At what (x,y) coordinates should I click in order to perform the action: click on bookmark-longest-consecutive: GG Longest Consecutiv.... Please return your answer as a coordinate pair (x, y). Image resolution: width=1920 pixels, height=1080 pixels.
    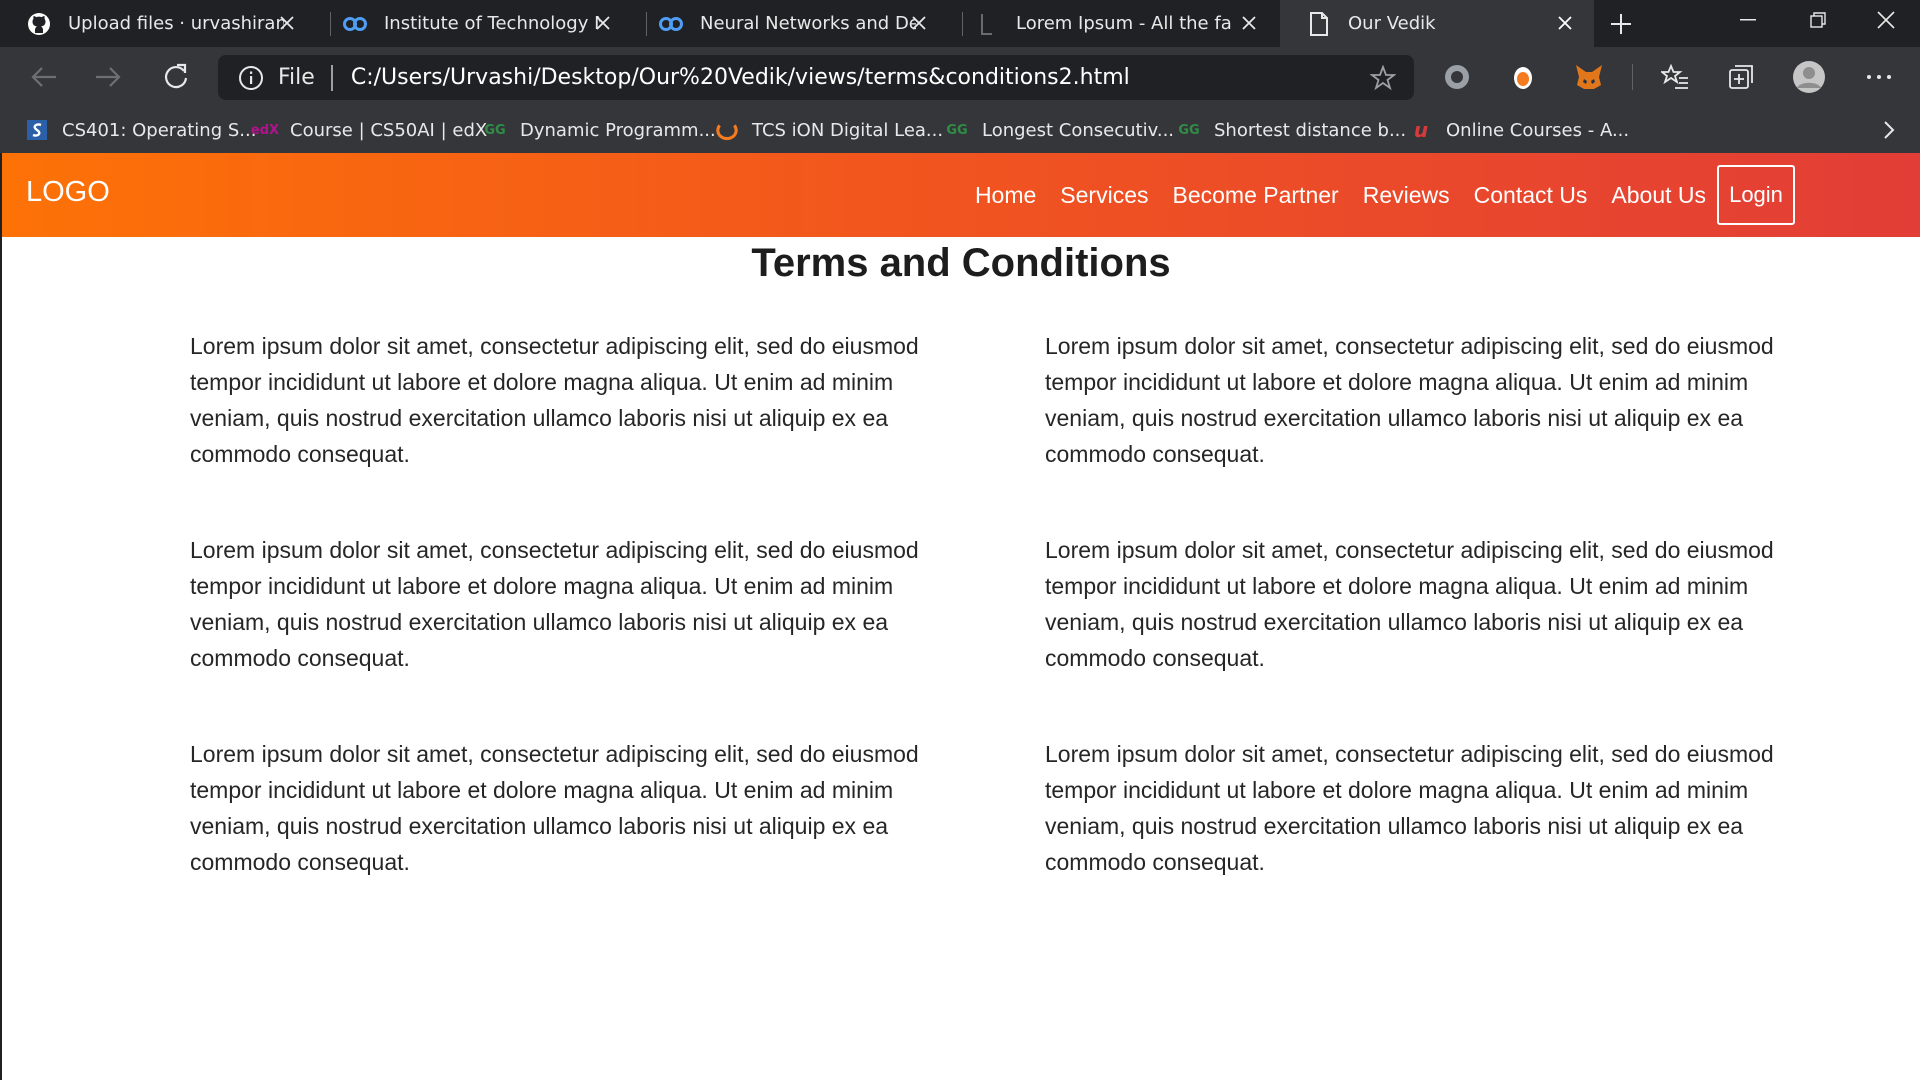
    Looking at the image, I should click on (1060, 130).